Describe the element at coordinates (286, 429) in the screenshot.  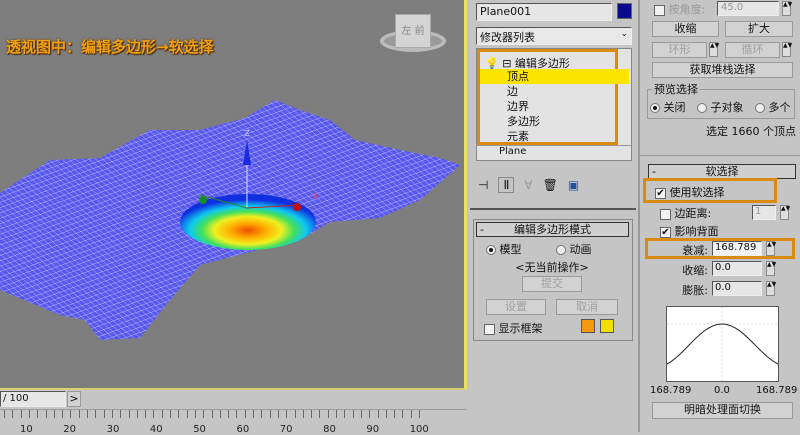
I see `timeline-tick-label: 70` at that location.